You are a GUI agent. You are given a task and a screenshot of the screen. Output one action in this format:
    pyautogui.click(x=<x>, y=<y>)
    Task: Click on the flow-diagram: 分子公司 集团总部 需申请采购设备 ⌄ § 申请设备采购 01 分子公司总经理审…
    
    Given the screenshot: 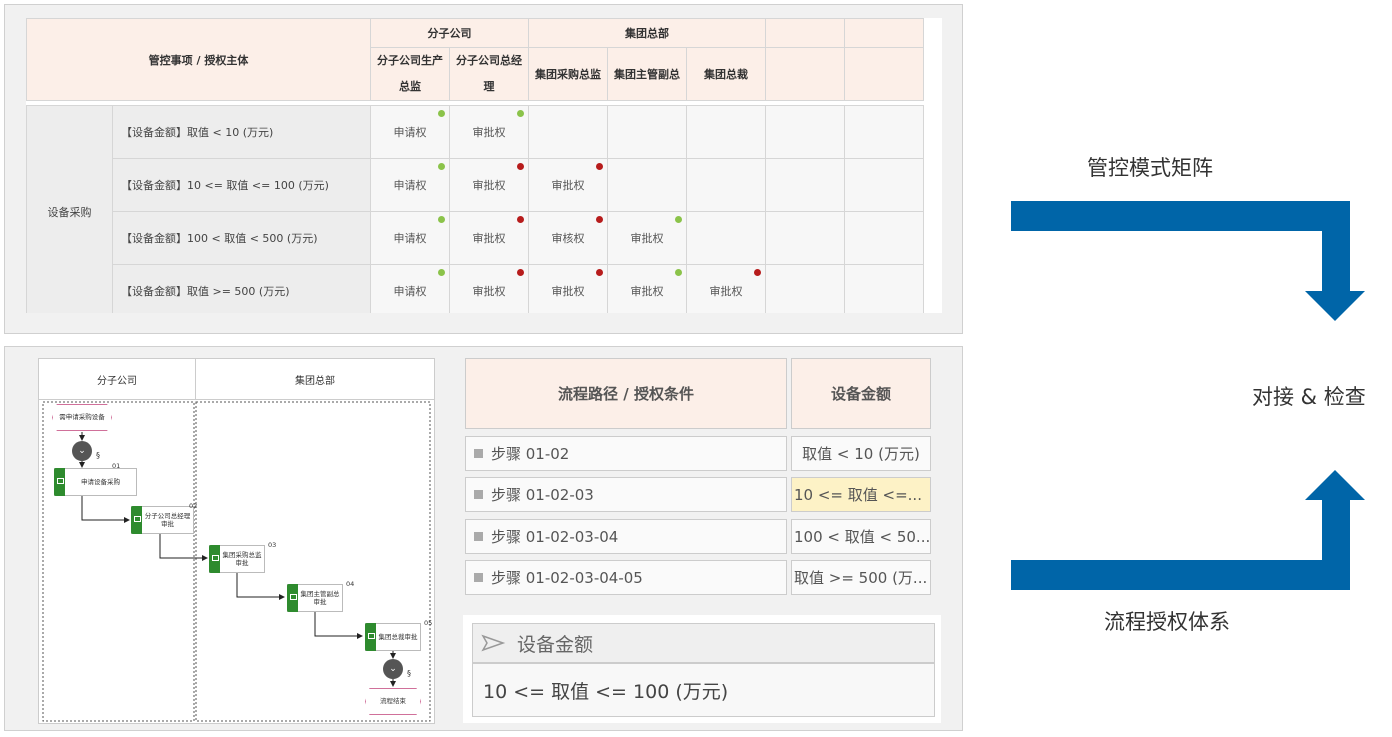 What is the action you would take?
    pyautogui.click(x=236, y=541)
    